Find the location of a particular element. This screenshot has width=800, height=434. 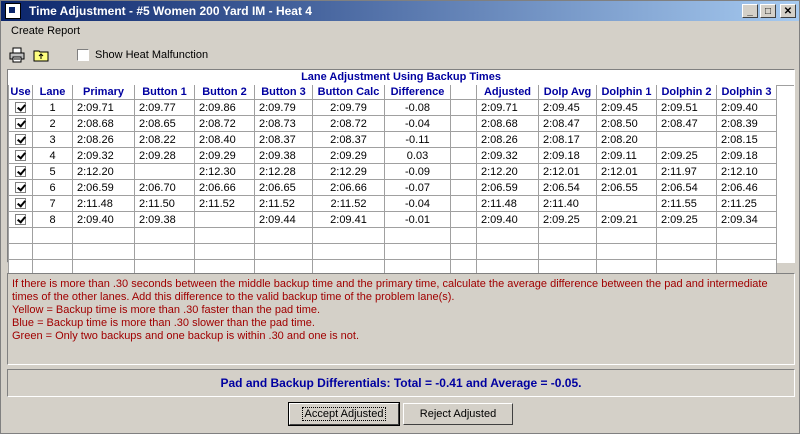

table-cell: -0.09 is located at coordinates (417, 171).